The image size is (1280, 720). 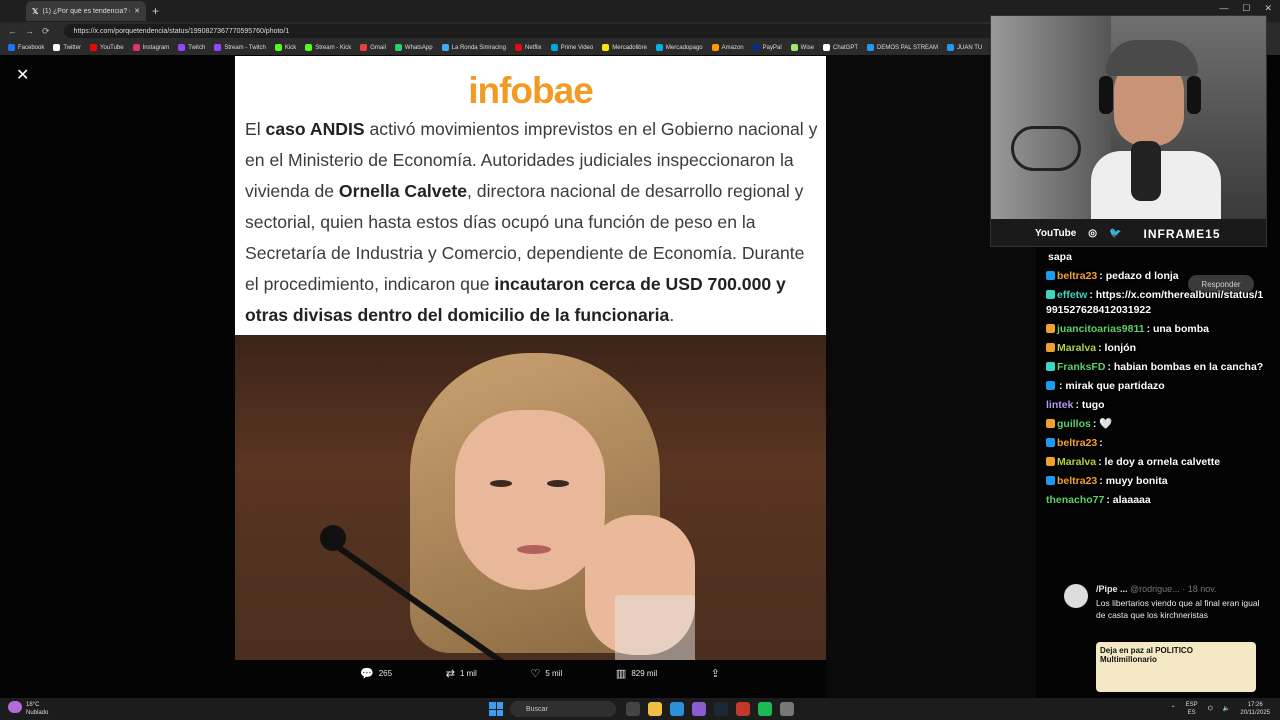 I want to click on bookmark-item: Mercadolibre, so click(x=624, y=47).